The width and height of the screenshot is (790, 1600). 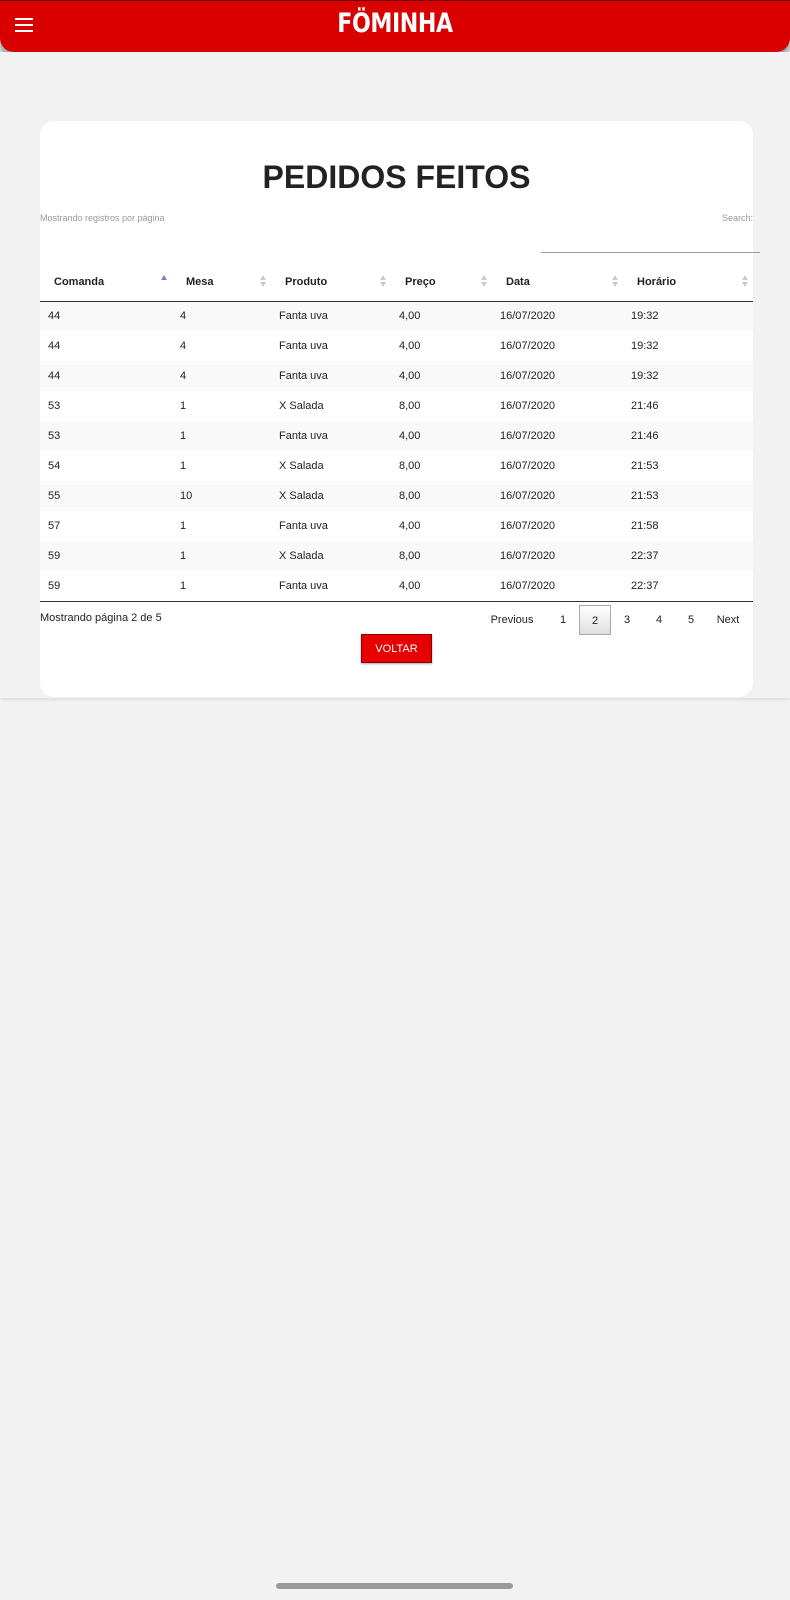 I want to click on table-row: 55 10 X Salada 8,00 16/07/2020 21:53, so click(x=396, y=496).